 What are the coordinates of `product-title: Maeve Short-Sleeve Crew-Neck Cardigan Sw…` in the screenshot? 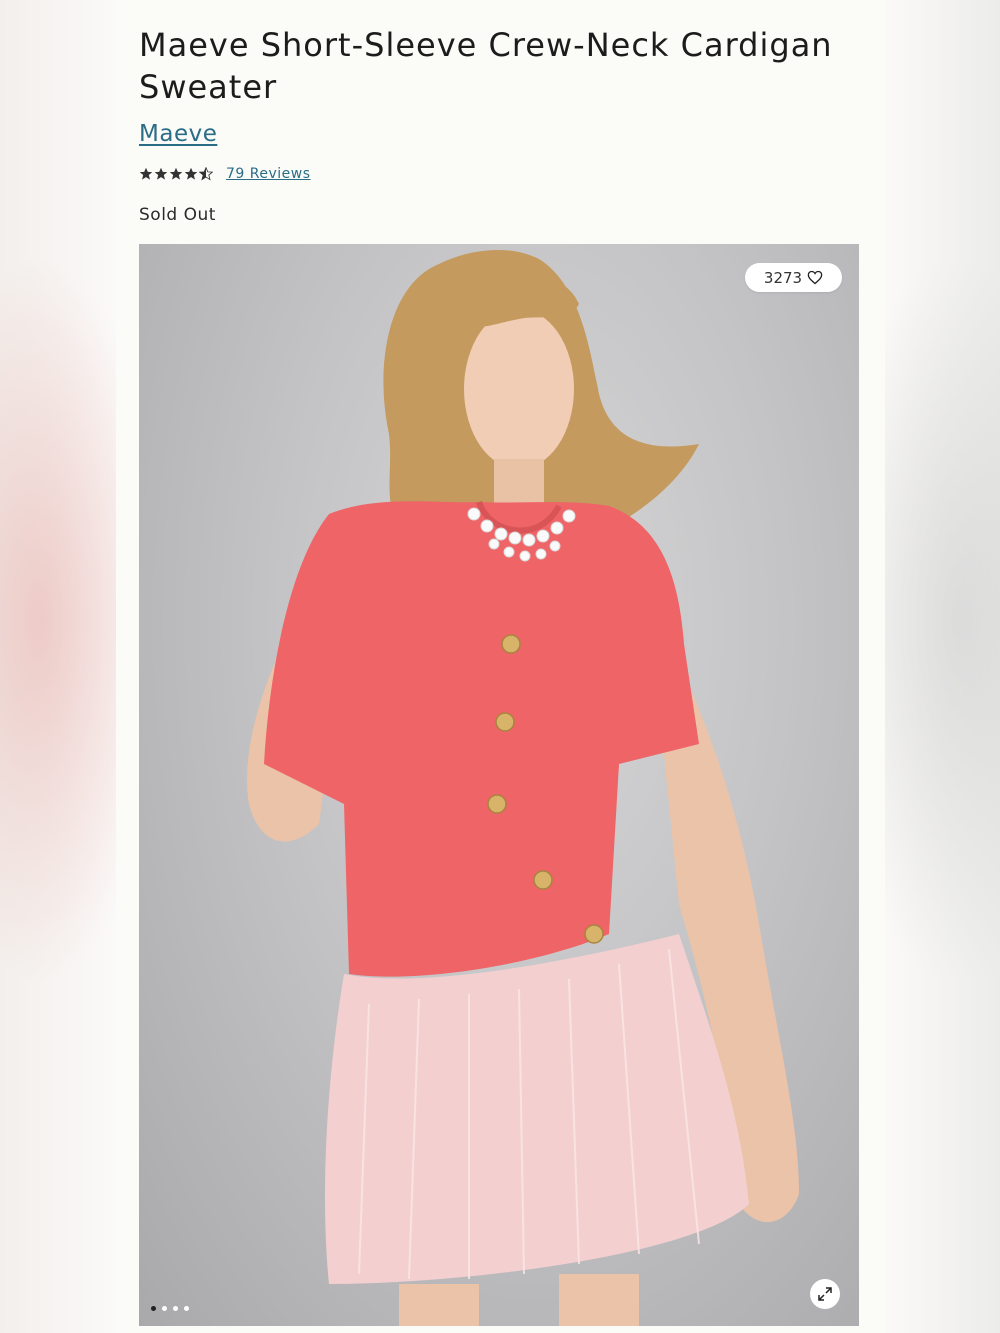 It's located at (486, 66).